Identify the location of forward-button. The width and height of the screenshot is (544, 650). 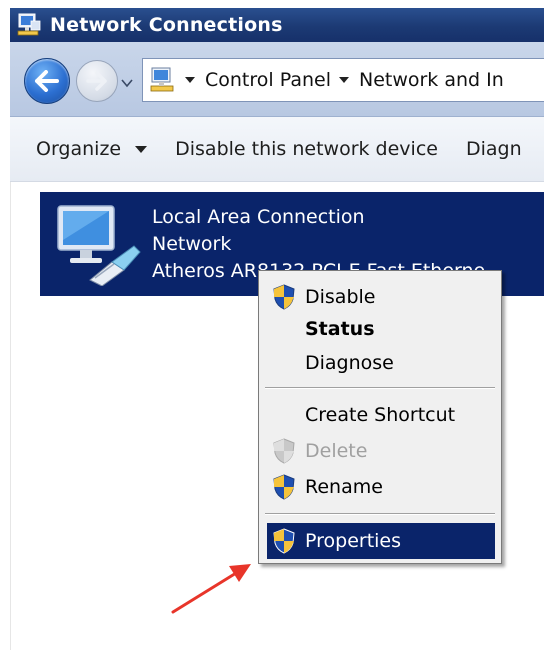
(97, 81).